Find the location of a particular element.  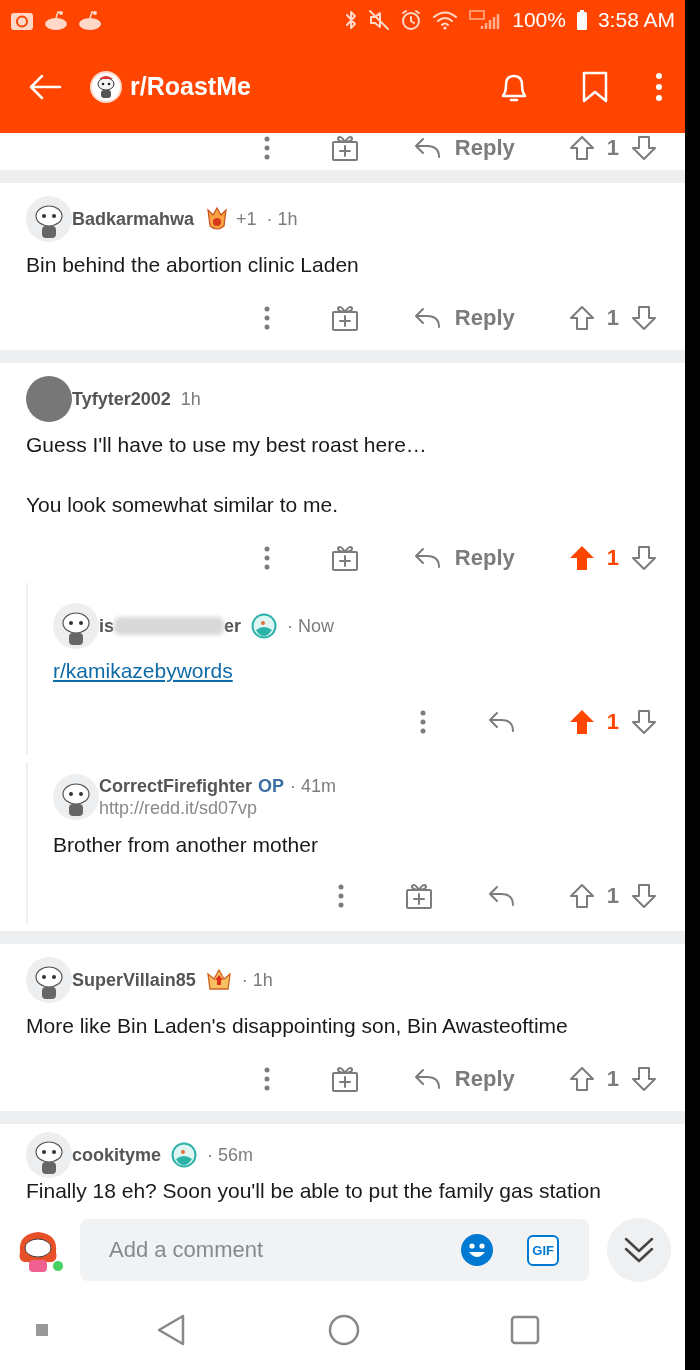

username-fragment: er is located at coordinates (233, 626).